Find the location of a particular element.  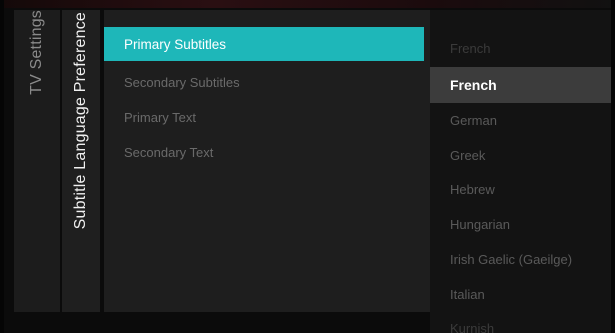

menu-item-label: Primary Subtitles is located at coordinates (175, 44).